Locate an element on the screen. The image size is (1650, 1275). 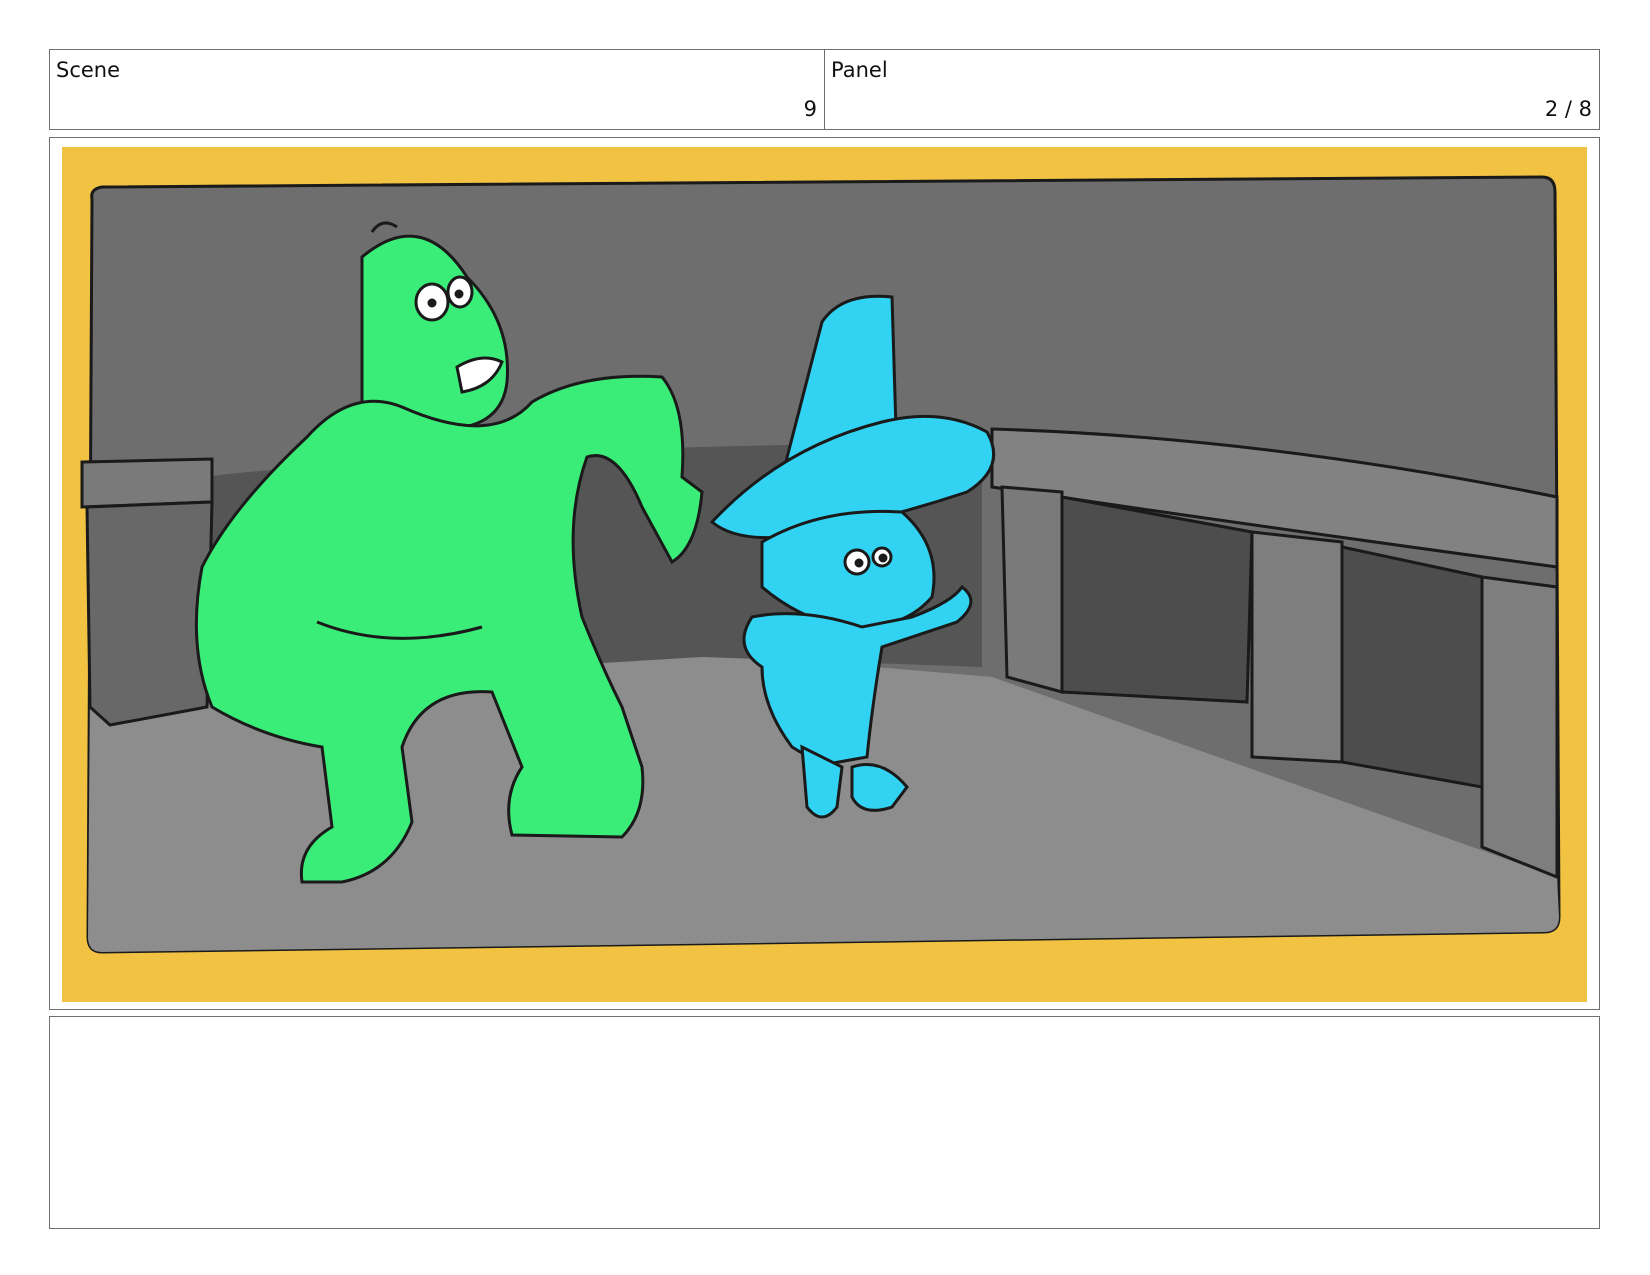
scene-cell: Scene 9 is located at coordinates (437, 89).